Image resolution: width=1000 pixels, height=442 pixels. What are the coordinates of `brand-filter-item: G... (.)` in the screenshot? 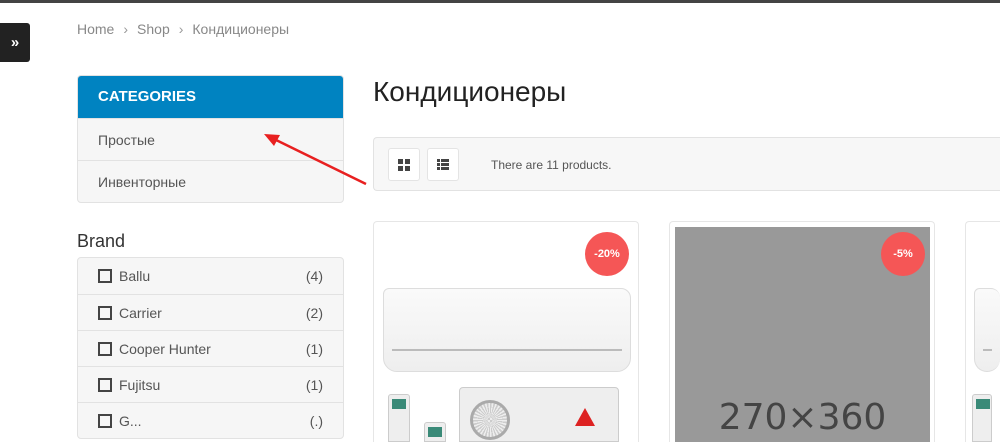 It's located at (210, 420).